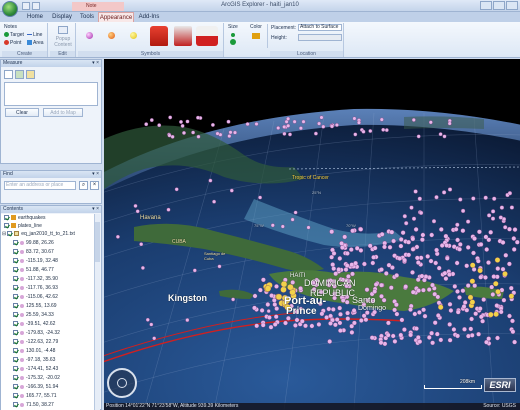 The width and height of the screenshot is (520, 410). What do you see at coordinates (320, 37) in the screenshot?
I see `height-field` at bounding box center [320, 37].